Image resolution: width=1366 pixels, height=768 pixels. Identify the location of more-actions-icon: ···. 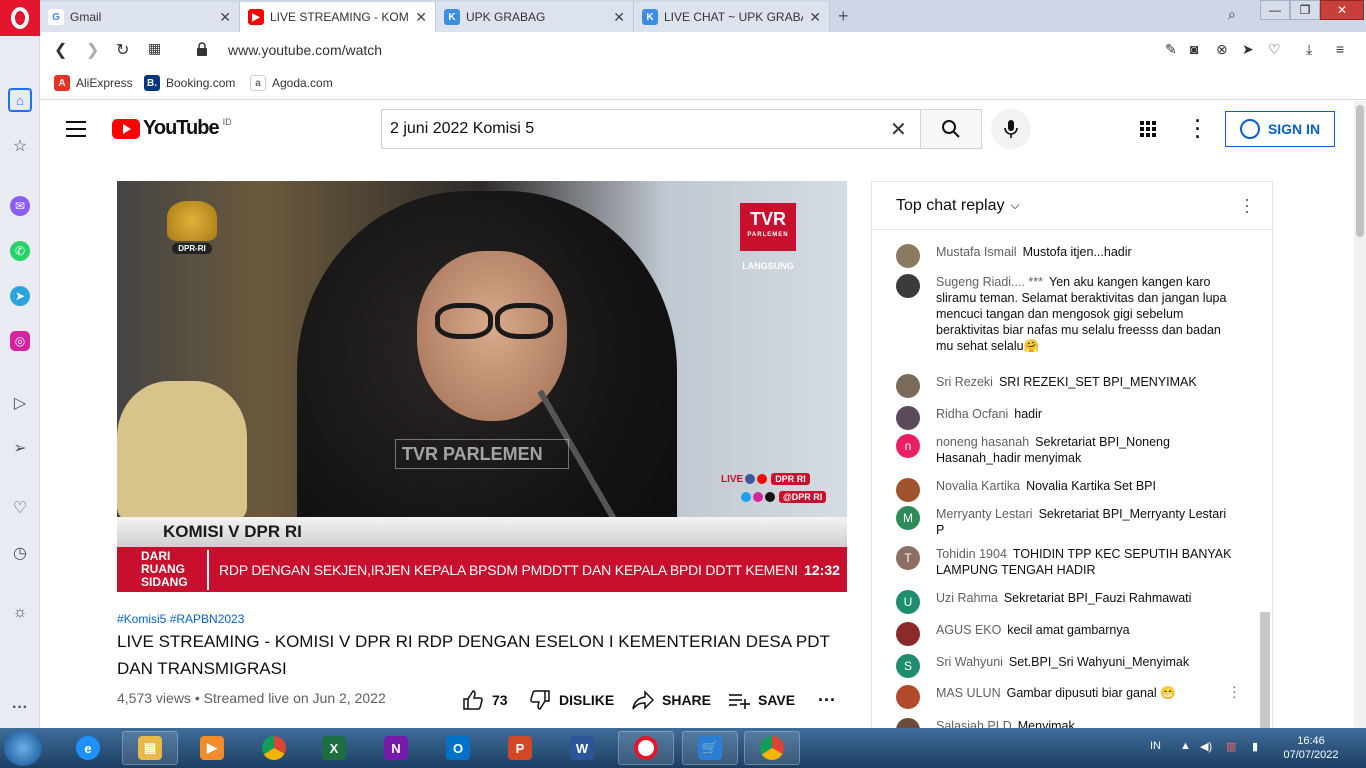
(827, 700).